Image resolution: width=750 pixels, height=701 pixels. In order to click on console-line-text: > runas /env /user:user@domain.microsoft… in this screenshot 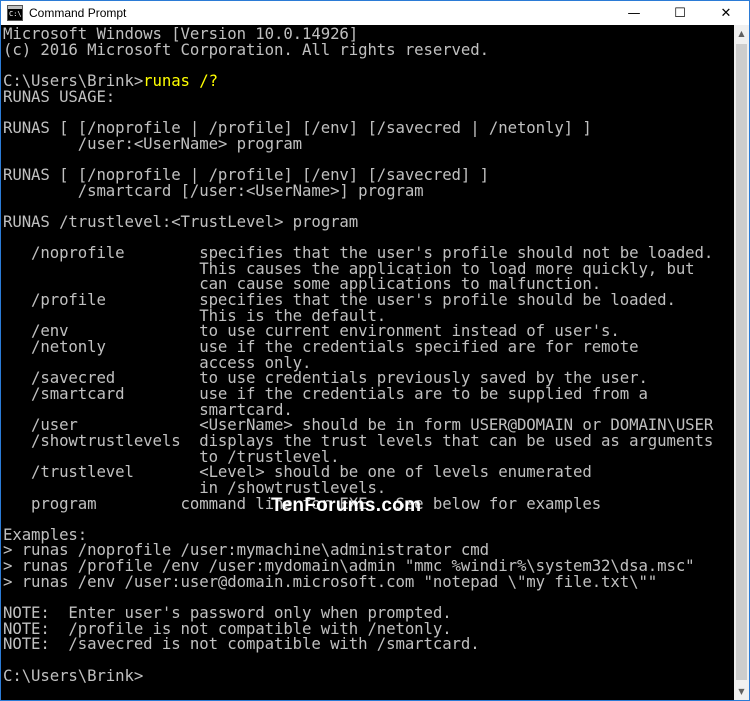, I will do `click(330, 581)`.